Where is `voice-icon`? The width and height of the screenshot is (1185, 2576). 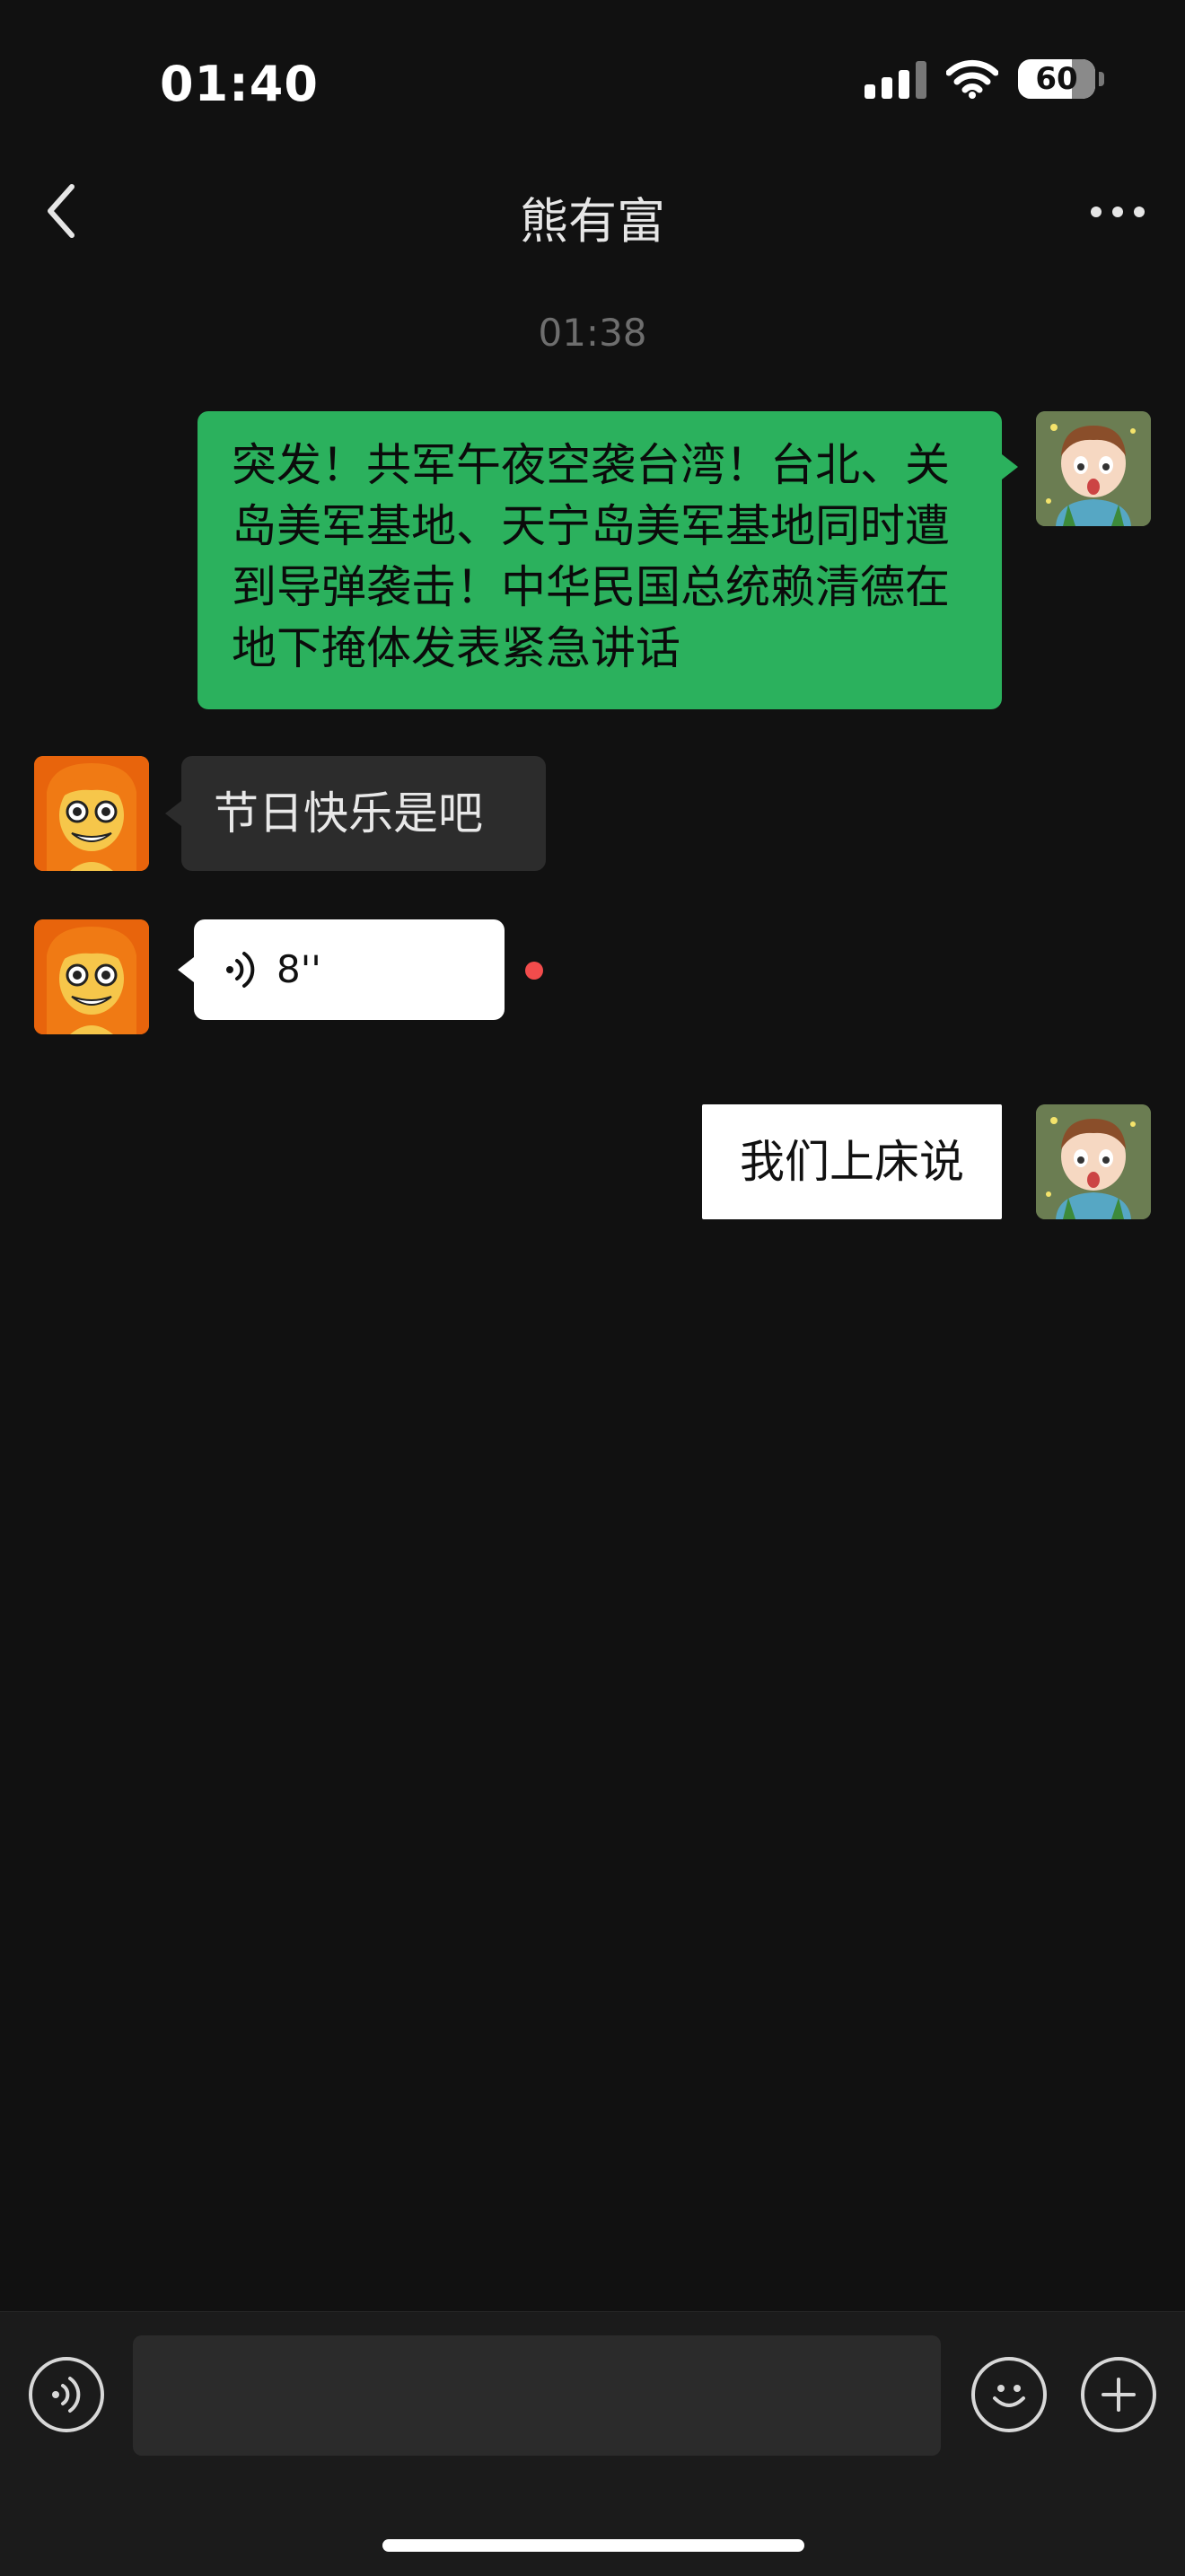 voice-icon is located at coordinates (66, 2395).